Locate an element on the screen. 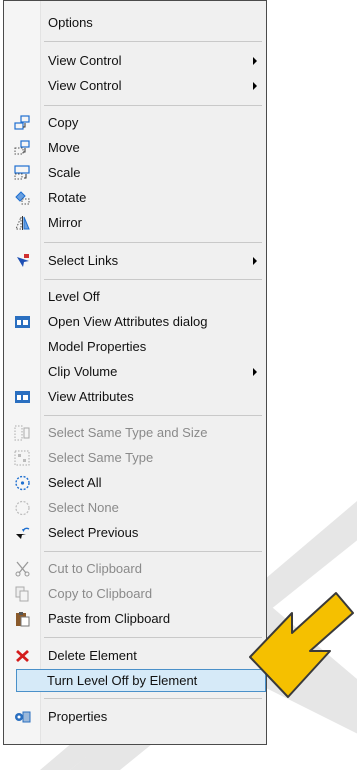 The image size is (357, 770). menu-item-label: View Attributes is located at coordinates (91, 396).